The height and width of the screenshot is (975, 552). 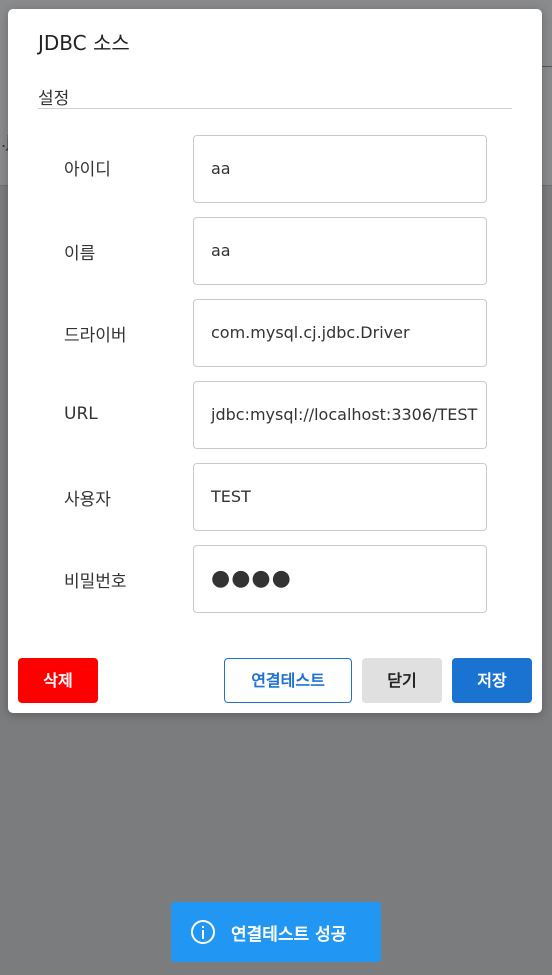 What do you see at coordinates (275, 108) in the screenshot?
I see `section-divider` at bounding box center [275, 108].